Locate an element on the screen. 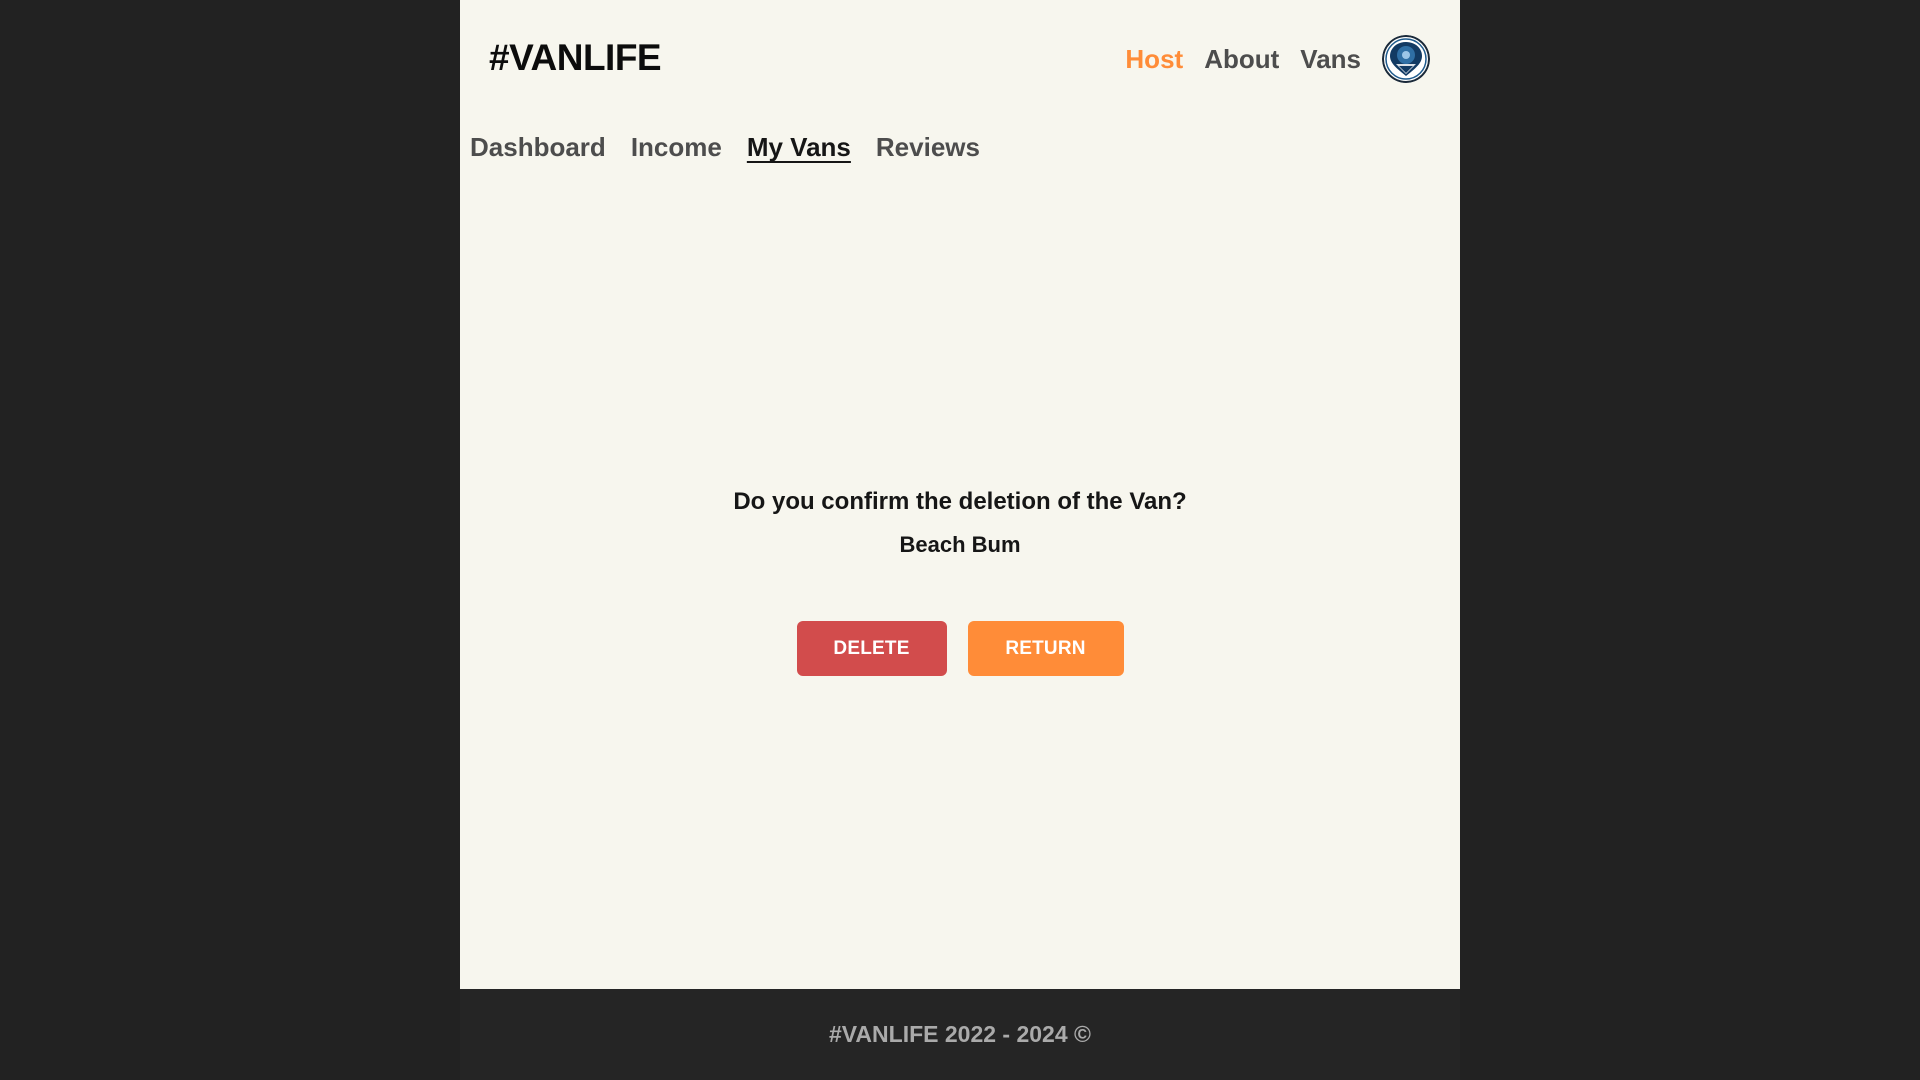 Image resolution: width=1920 pixels, height=1080 pixels. return-button: RETURN is located at coordinates (1045, 648).